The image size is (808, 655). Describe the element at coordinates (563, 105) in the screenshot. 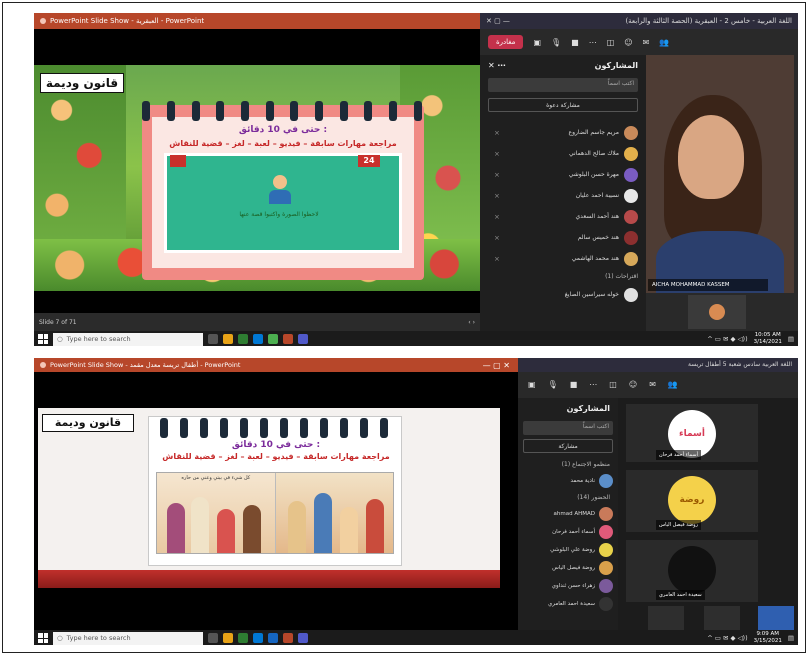

I see `share-invite-button: مشاركة دعوة` at that location.